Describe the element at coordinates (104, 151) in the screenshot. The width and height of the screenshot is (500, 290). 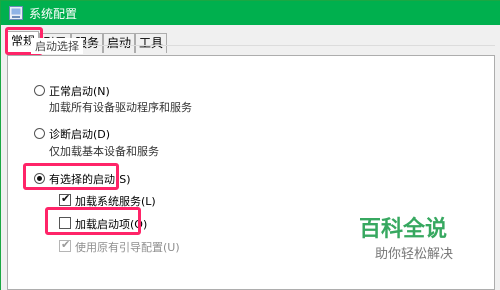
I see `diagnostic-startup-description: 仅加载基本设备和服务` at that location.